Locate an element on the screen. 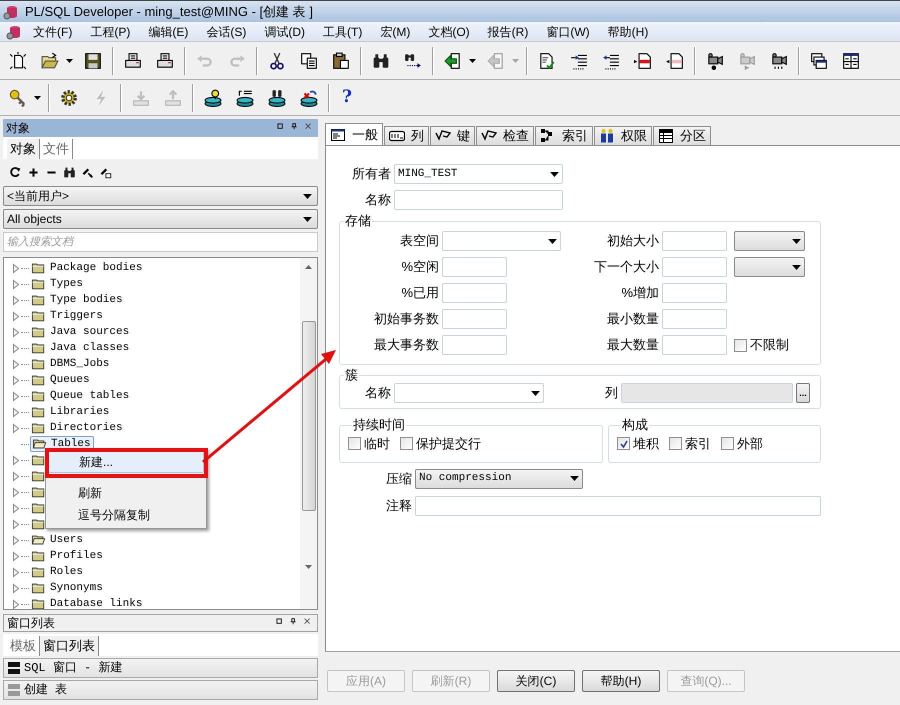 The width and height of the screenshot is (900, 705). menu-item: 窗口(W) is located at coordinates (568, 31).